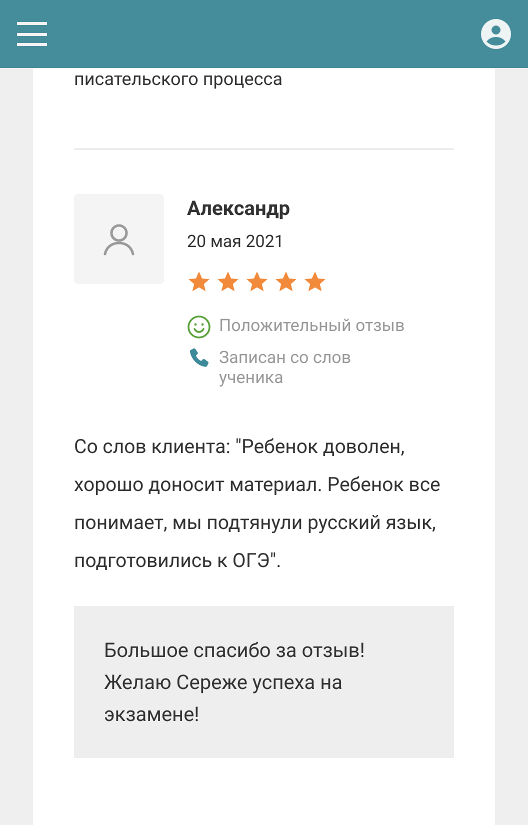 The image size is (528, 825). Describe the element at coordinates (235, 682) in the screenshot. I see `reply-text: Большое спасибо за отзыв! Желаю Сереже успеха на экзамене!` at that location.